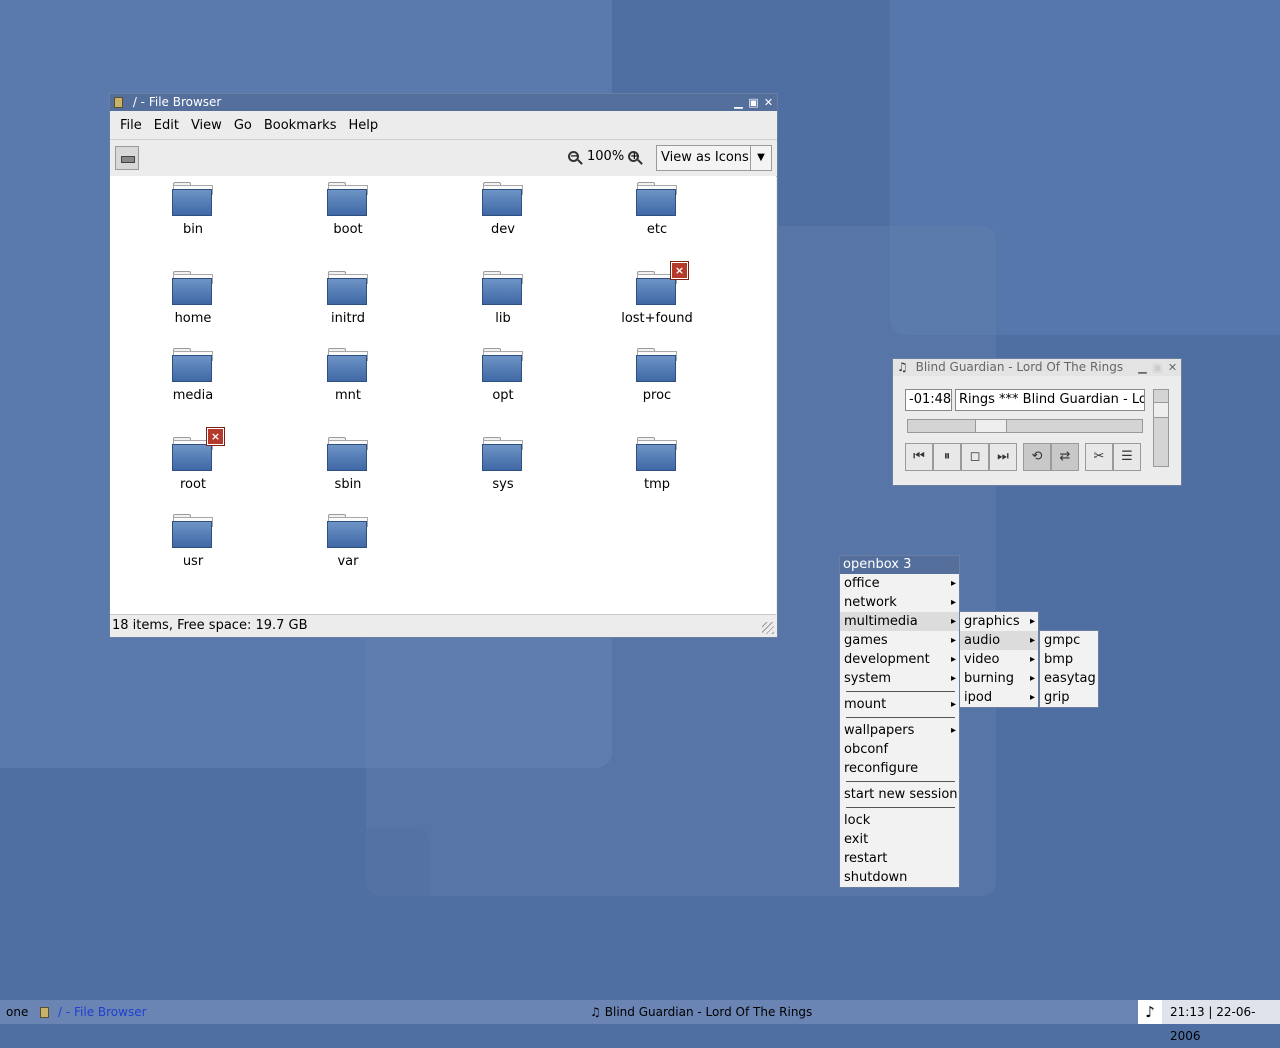 Image resolution: width=1280 pixels, height=1048 pixels. Describe the element at coordinates (768, 628) in the screenshot. I see `resize-grip-icon` at that location.